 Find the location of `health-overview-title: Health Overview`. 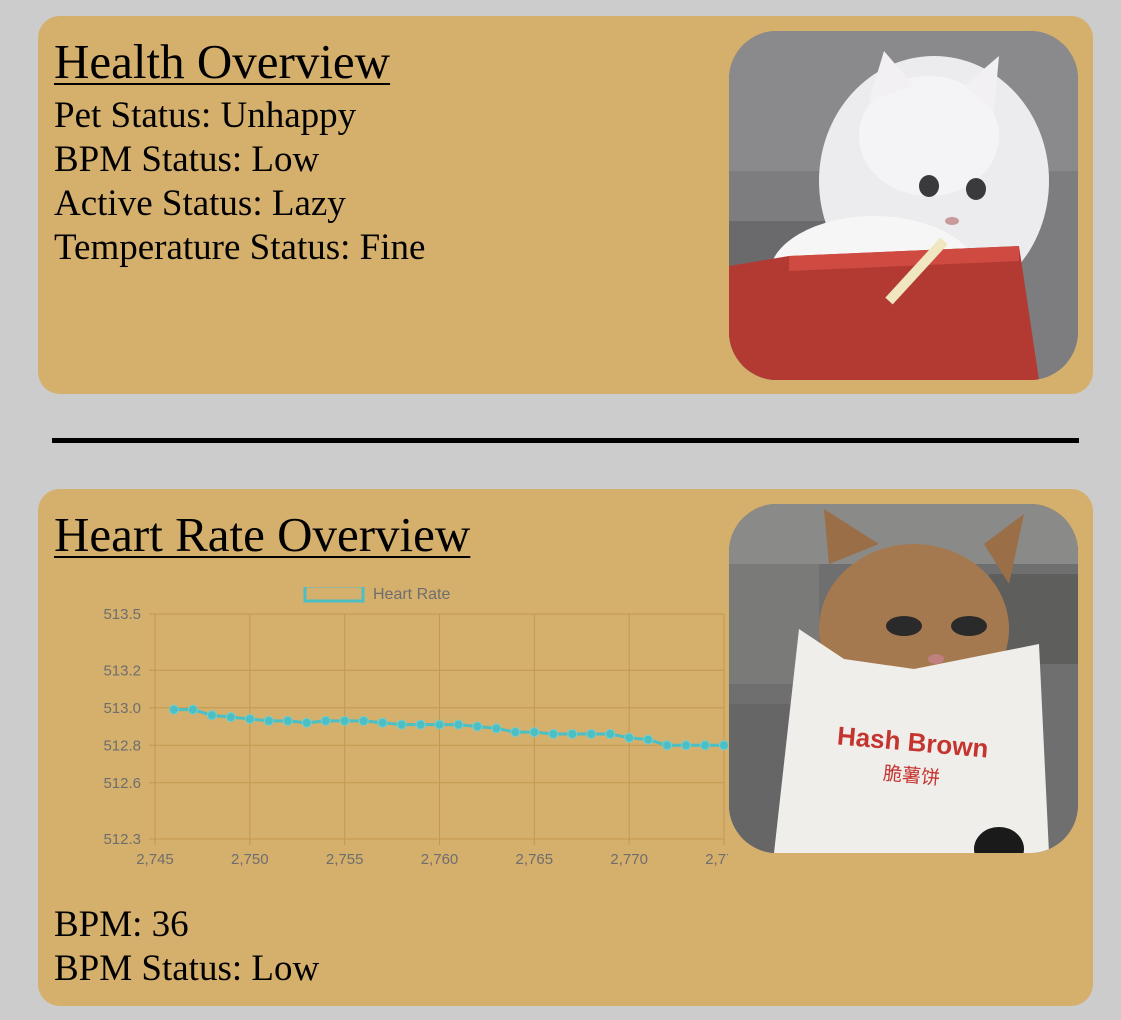

health-overview-title: Health Overview is located at coordinates (222, 61).